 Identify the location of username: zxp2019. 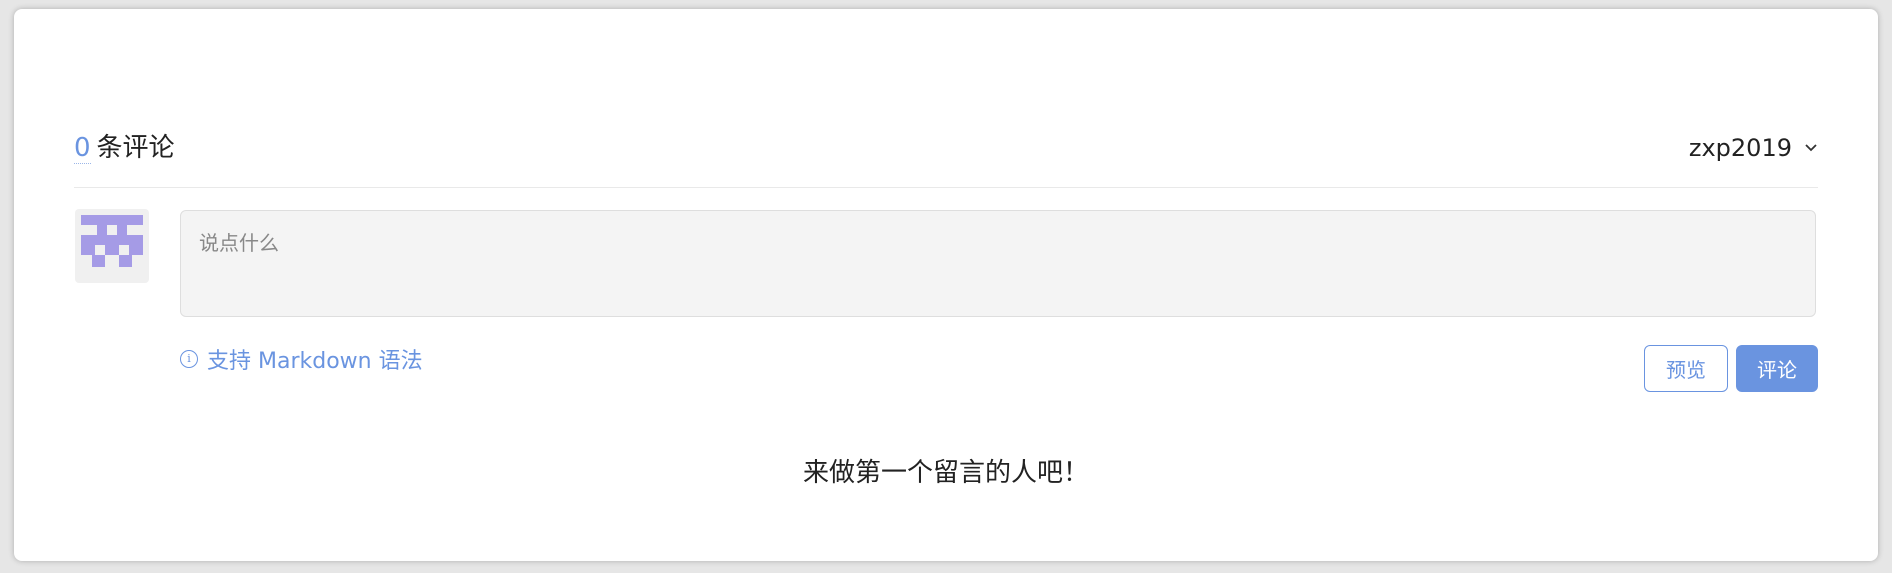
(1740, 148).